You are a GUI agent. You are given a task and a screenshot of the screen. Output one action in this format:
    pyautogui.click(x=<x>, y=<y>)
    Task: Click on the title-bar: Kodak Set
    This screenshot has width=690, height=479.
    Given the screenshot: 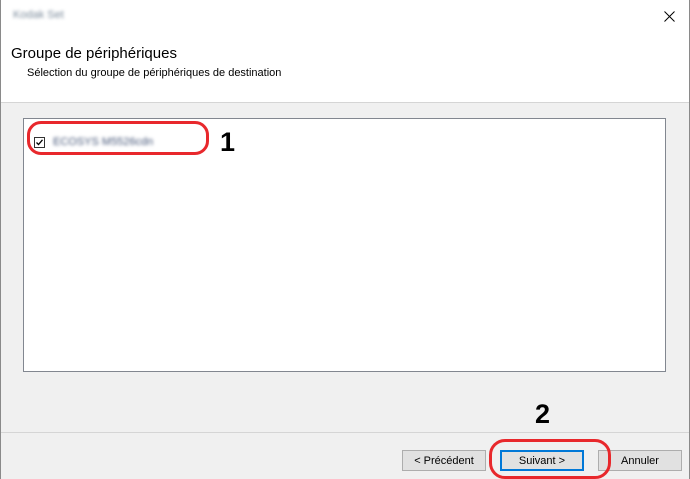 What is the action you would take?
    pyautogui.click(x=345, y=16)
    